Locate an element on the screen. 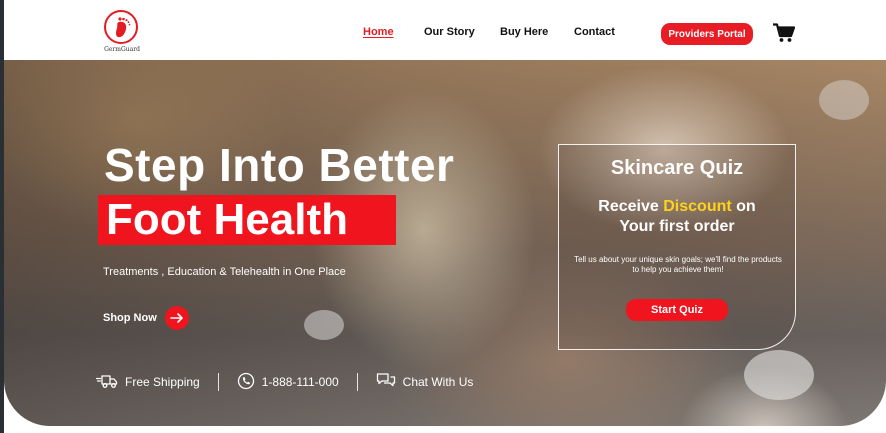 This screenshot has height=433, width=886. offer-line2: Your first order is located at coordinates (677, 226).